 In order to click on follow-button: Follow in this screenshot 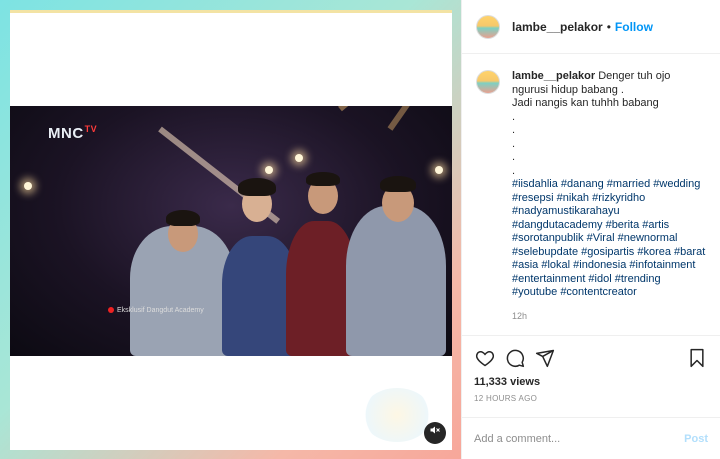, I will do `click(634, 27)`.